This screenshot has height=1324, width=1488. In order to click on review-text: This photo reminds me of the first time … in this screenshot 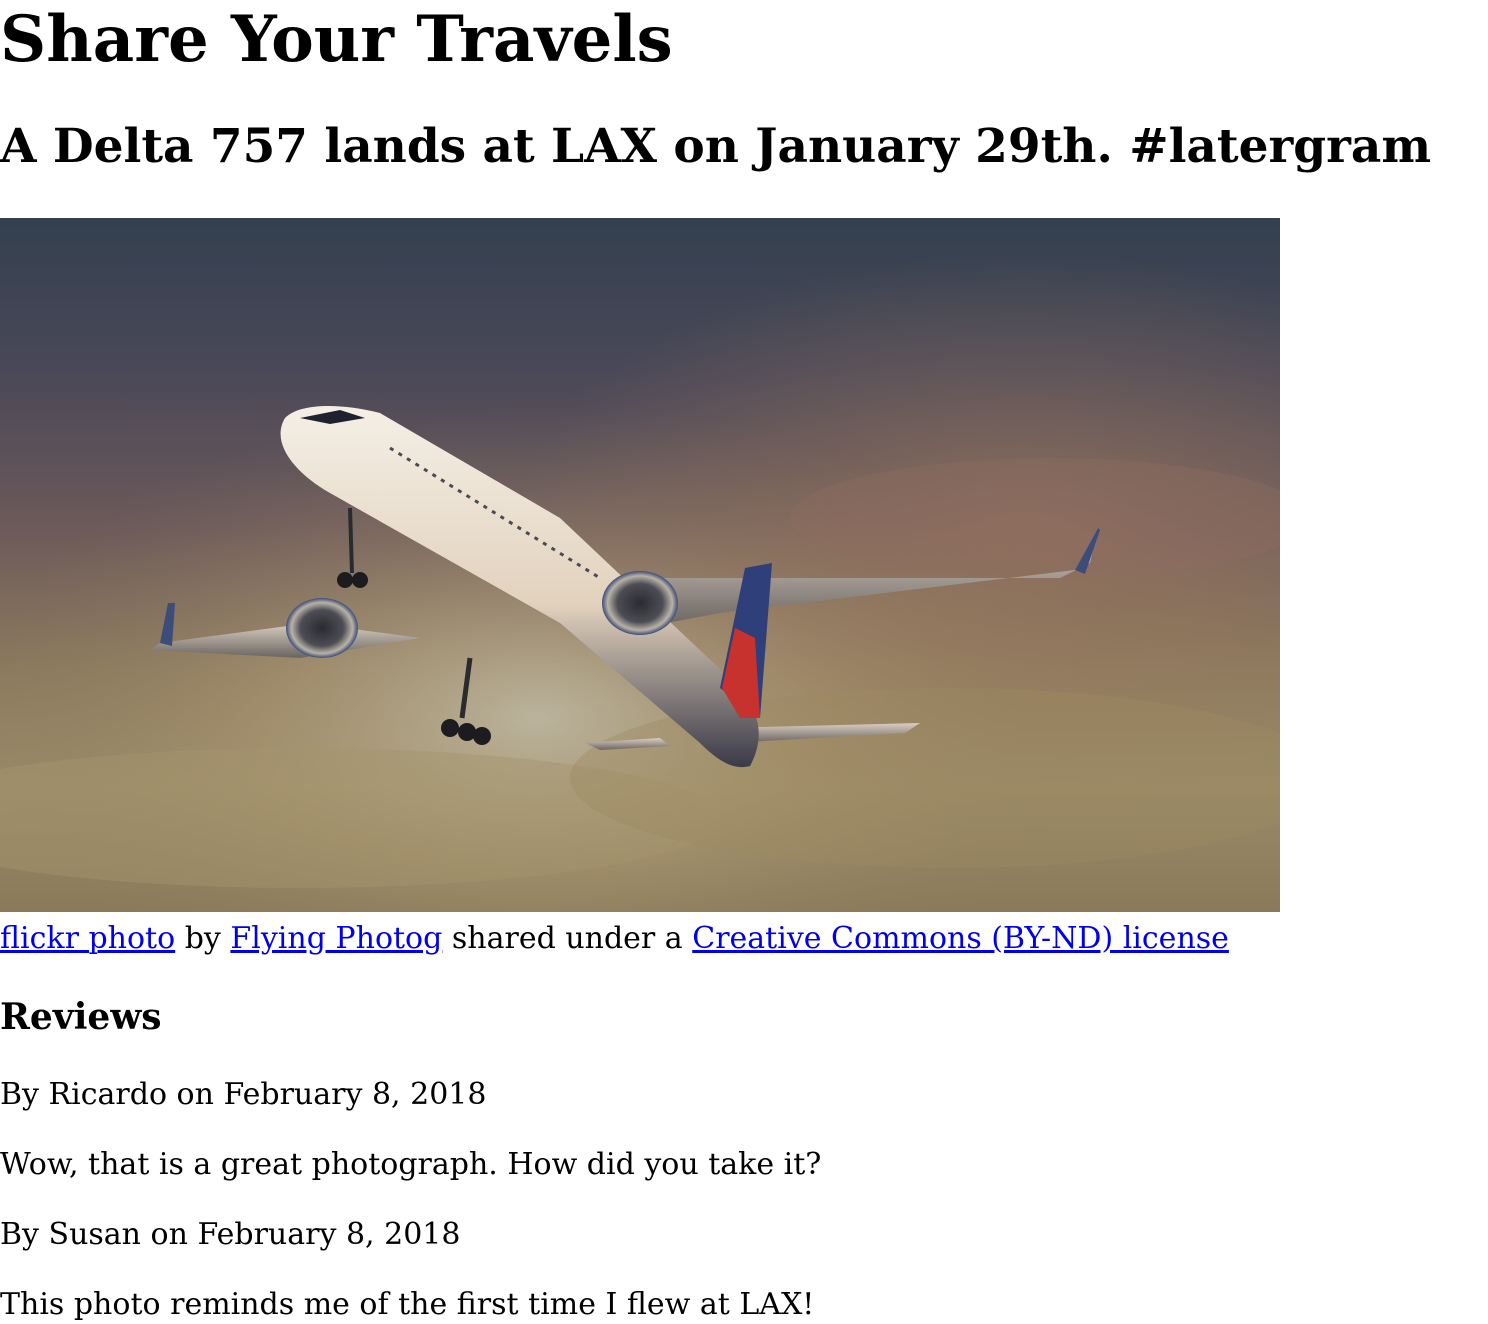, I will do `click(407, 1304)`.